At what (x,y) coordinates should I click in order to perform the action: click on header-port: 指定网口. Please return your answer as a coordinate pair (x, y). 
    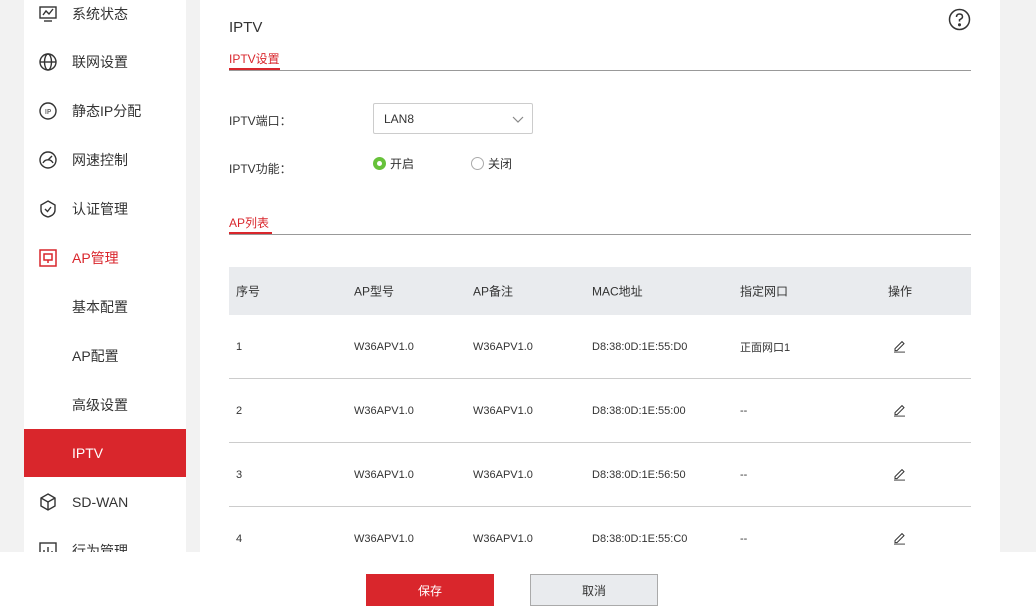
    Looking at the image, I should click on (764, 291).